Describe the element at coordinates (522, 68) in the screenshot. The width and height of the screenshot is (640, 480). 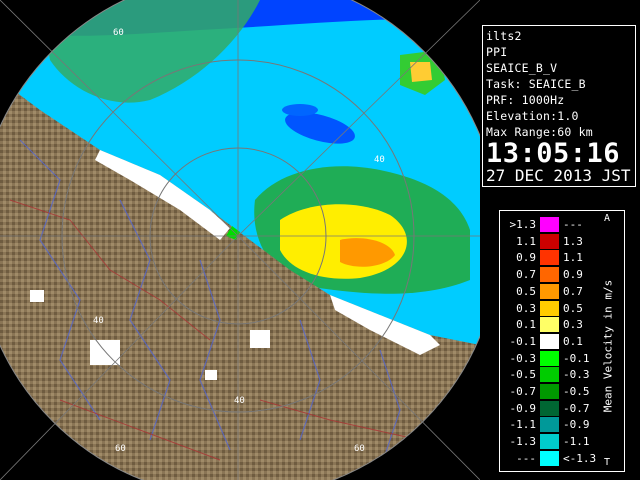
I see `product-name: SEAICE_B_V` at that location.